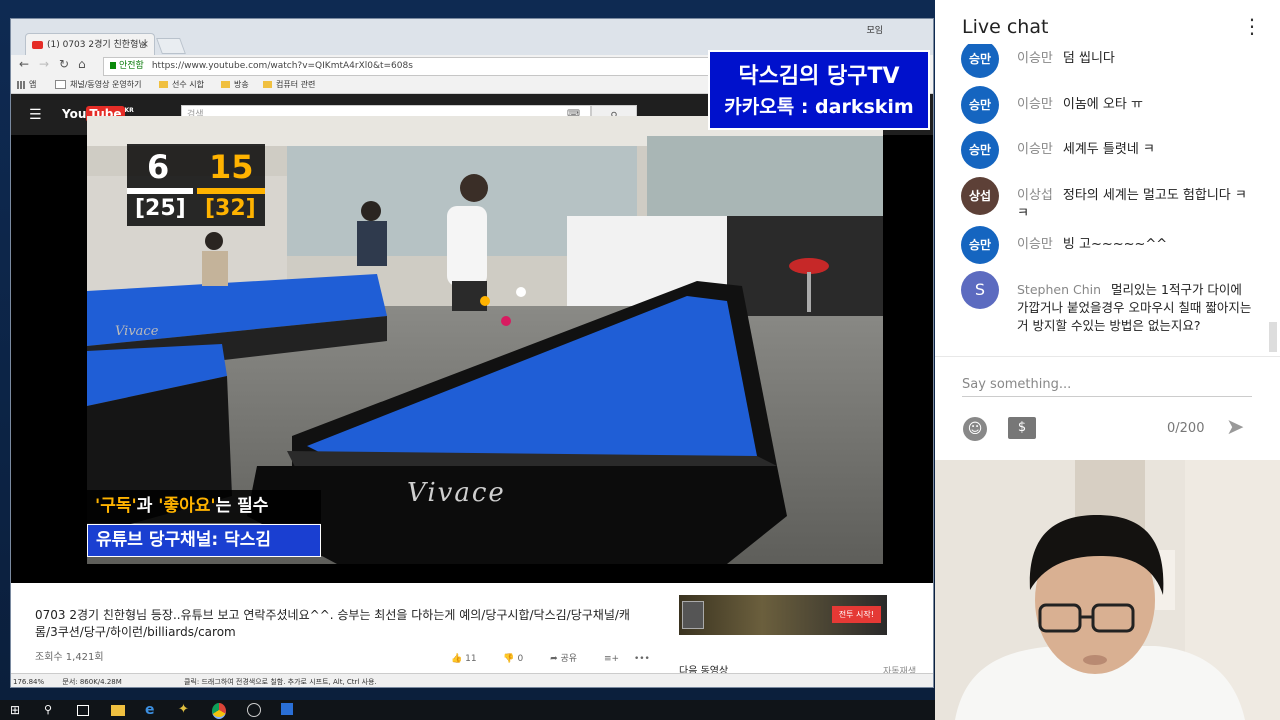 This screenshot has height=720, width=1280. I want to click on chat-text: 덤 씹니다, so click(1088, 58).